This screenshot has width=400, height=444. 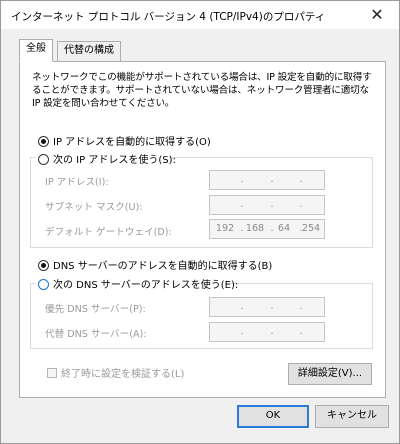 I want to click on preferred-dns-label: 優先 DNS サーバー(P):, so click(x=95, y=309).